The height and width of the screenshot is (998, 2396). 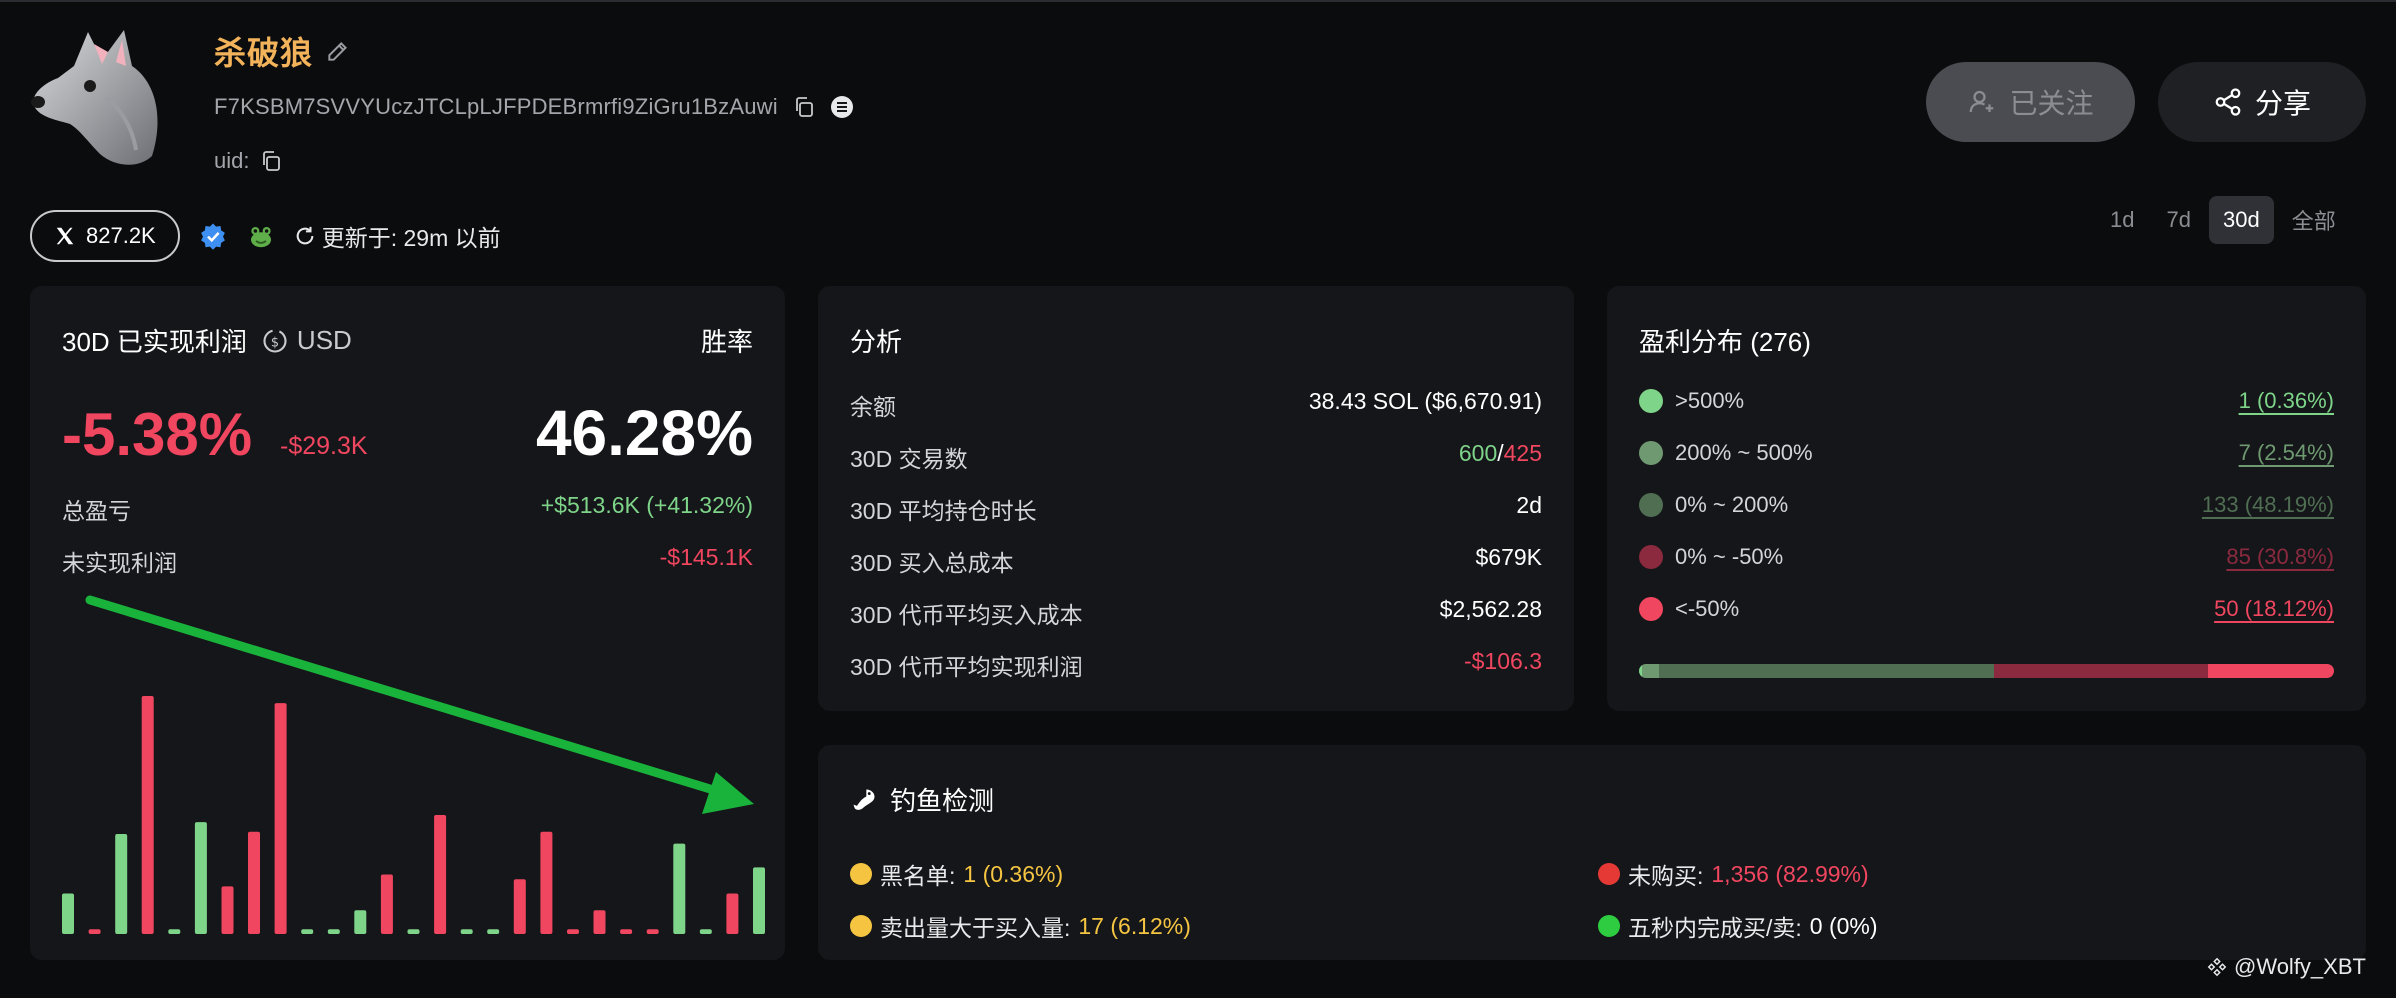 I want to click on analysis-row-avg-profit: 30D 代币平均实现利润 -$106.3, so click(x=1196, y=665).